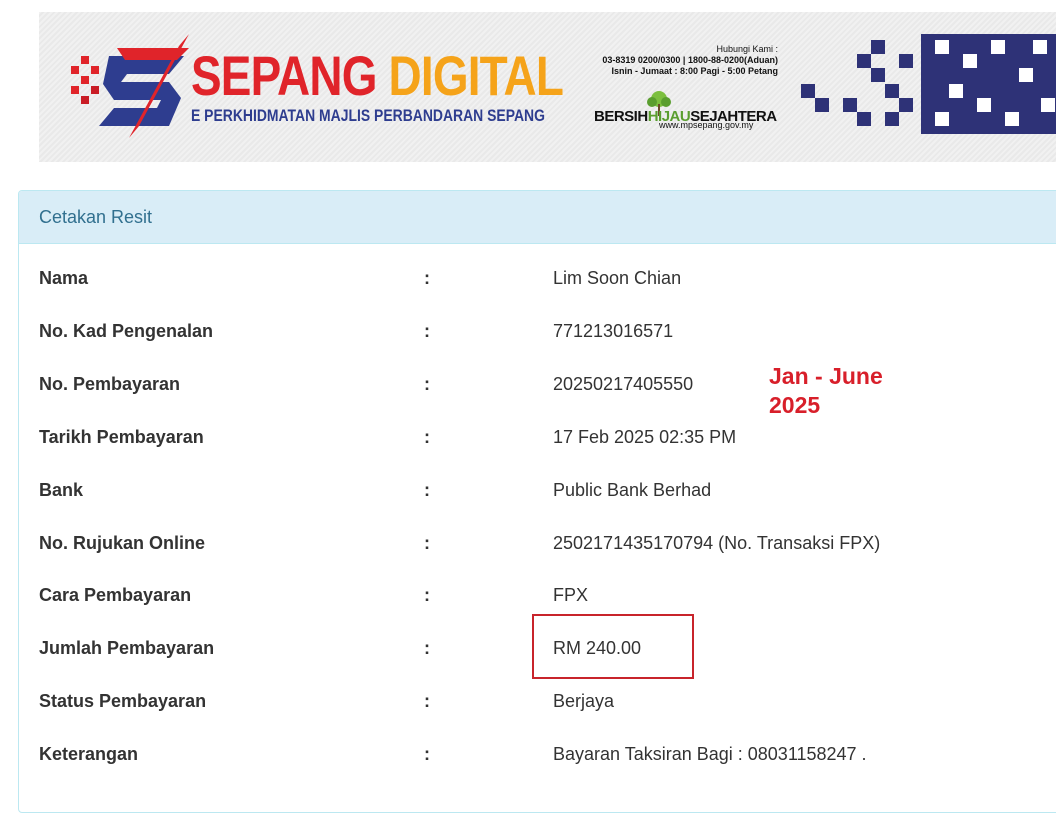 The width and height of the screenshot is (1056, 819). What do you see at coordinates (613, 646) in the screenshot?
I see `amount-highlight-box` at bounding box center [613, 646].